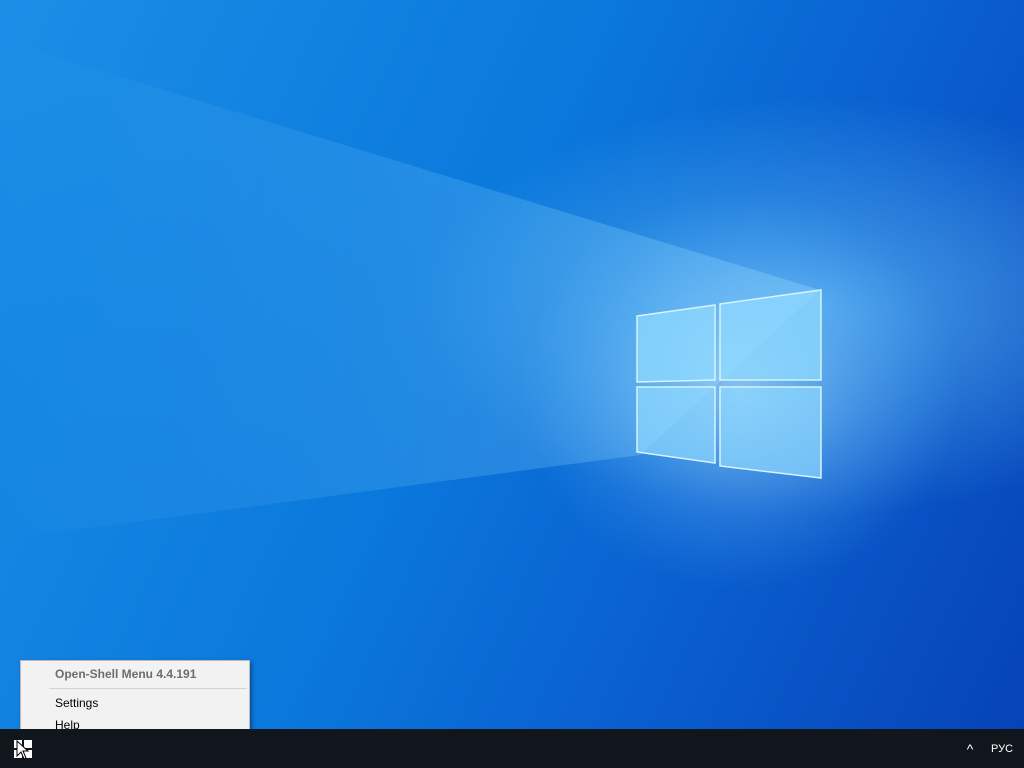 Image resolution: width=1024 pixels, height=768 pixels. I want to click on mouse-pointer-icon, so click(23, 750).